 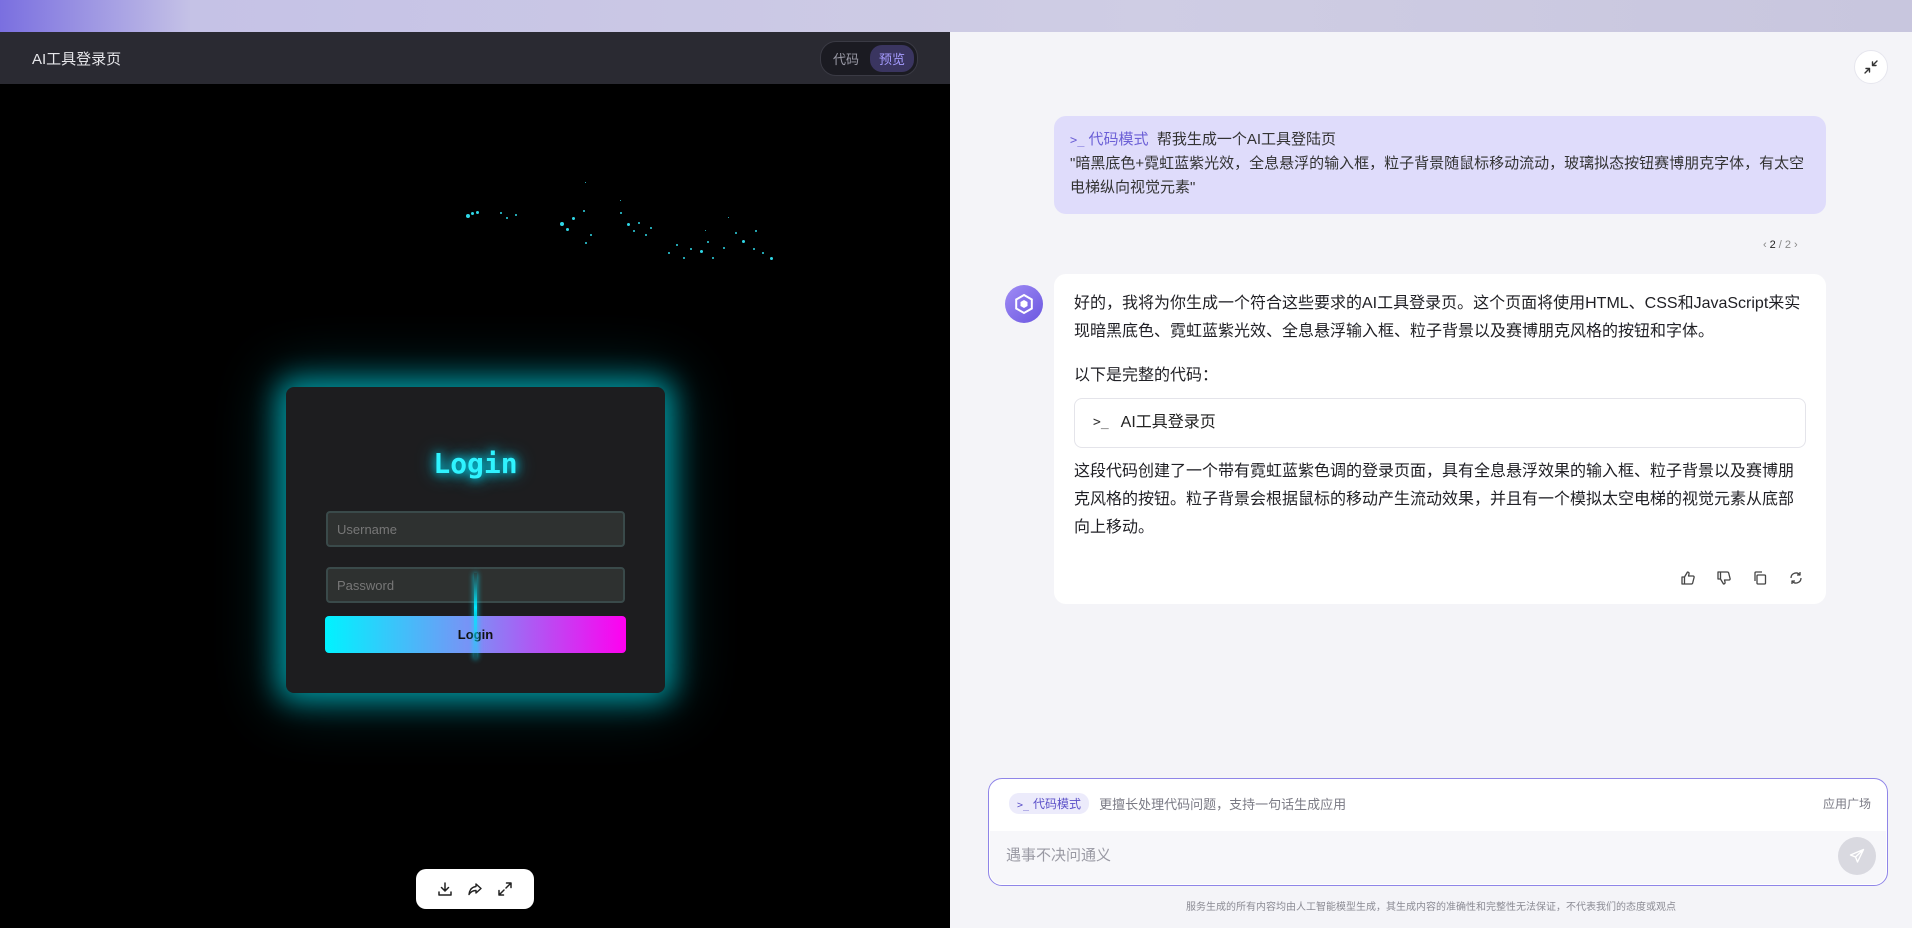 What do you see at coordinates (1049, 803) in the screenshot?
I see `composer-mode-chip: >_ 代码模式` at bounding box center [1049, 803].